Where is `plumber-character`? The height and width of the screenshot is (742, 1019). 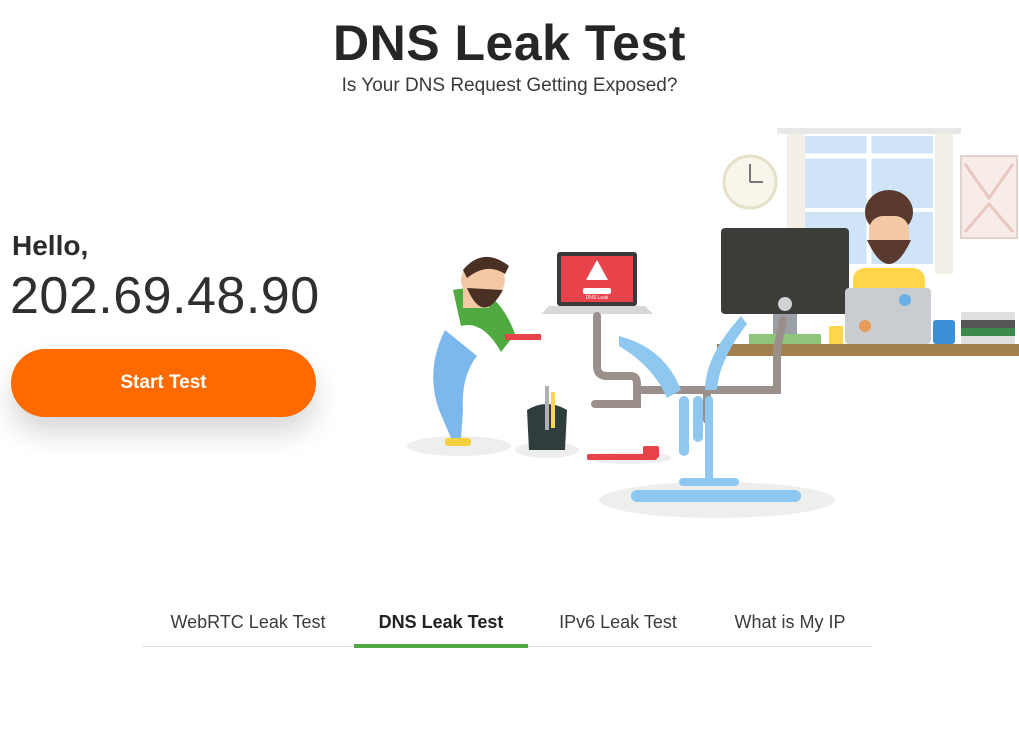 plumber-character is located at coordinates (474, 356).